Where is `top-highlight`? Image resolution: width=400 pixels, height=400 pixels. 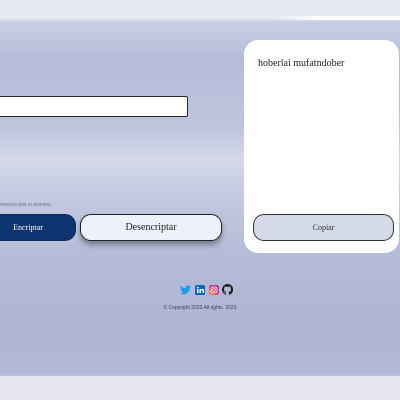 top-highlight is located at coordinates (335, 18).